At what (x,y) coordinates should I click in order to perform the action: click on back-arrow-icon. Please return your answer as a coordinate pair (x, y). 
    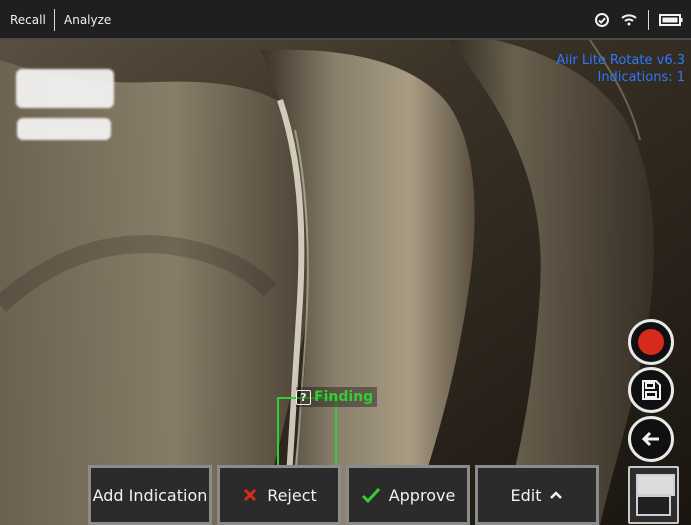
    Looking at the image, I should click on (650, 439).